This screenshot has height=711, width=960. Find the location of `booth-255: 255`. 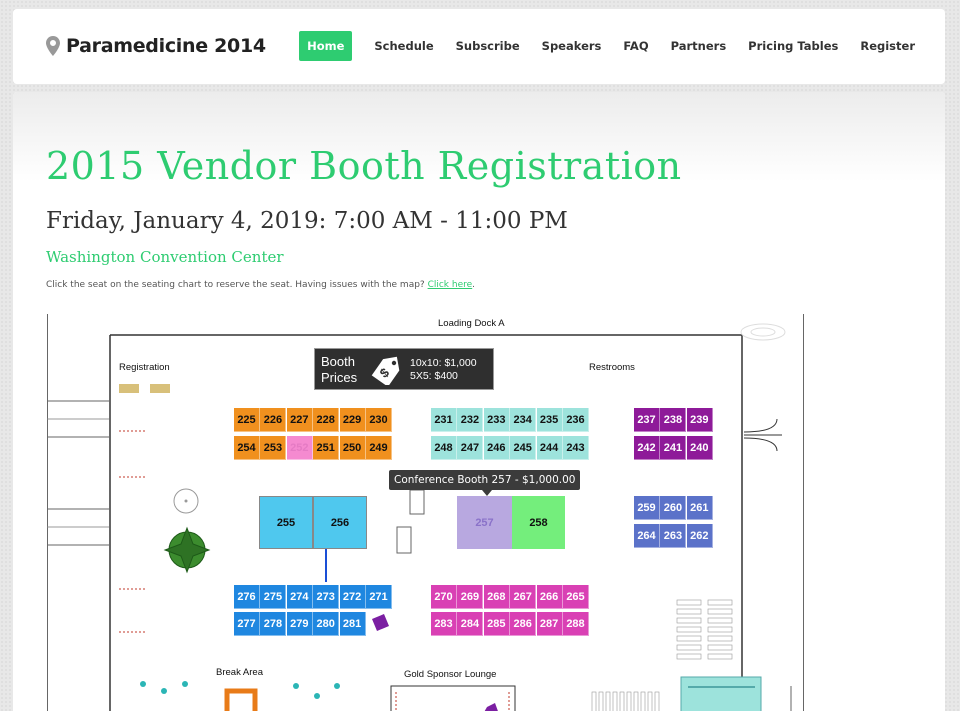

booth-255: 255 is located at coordinates (286, 522).